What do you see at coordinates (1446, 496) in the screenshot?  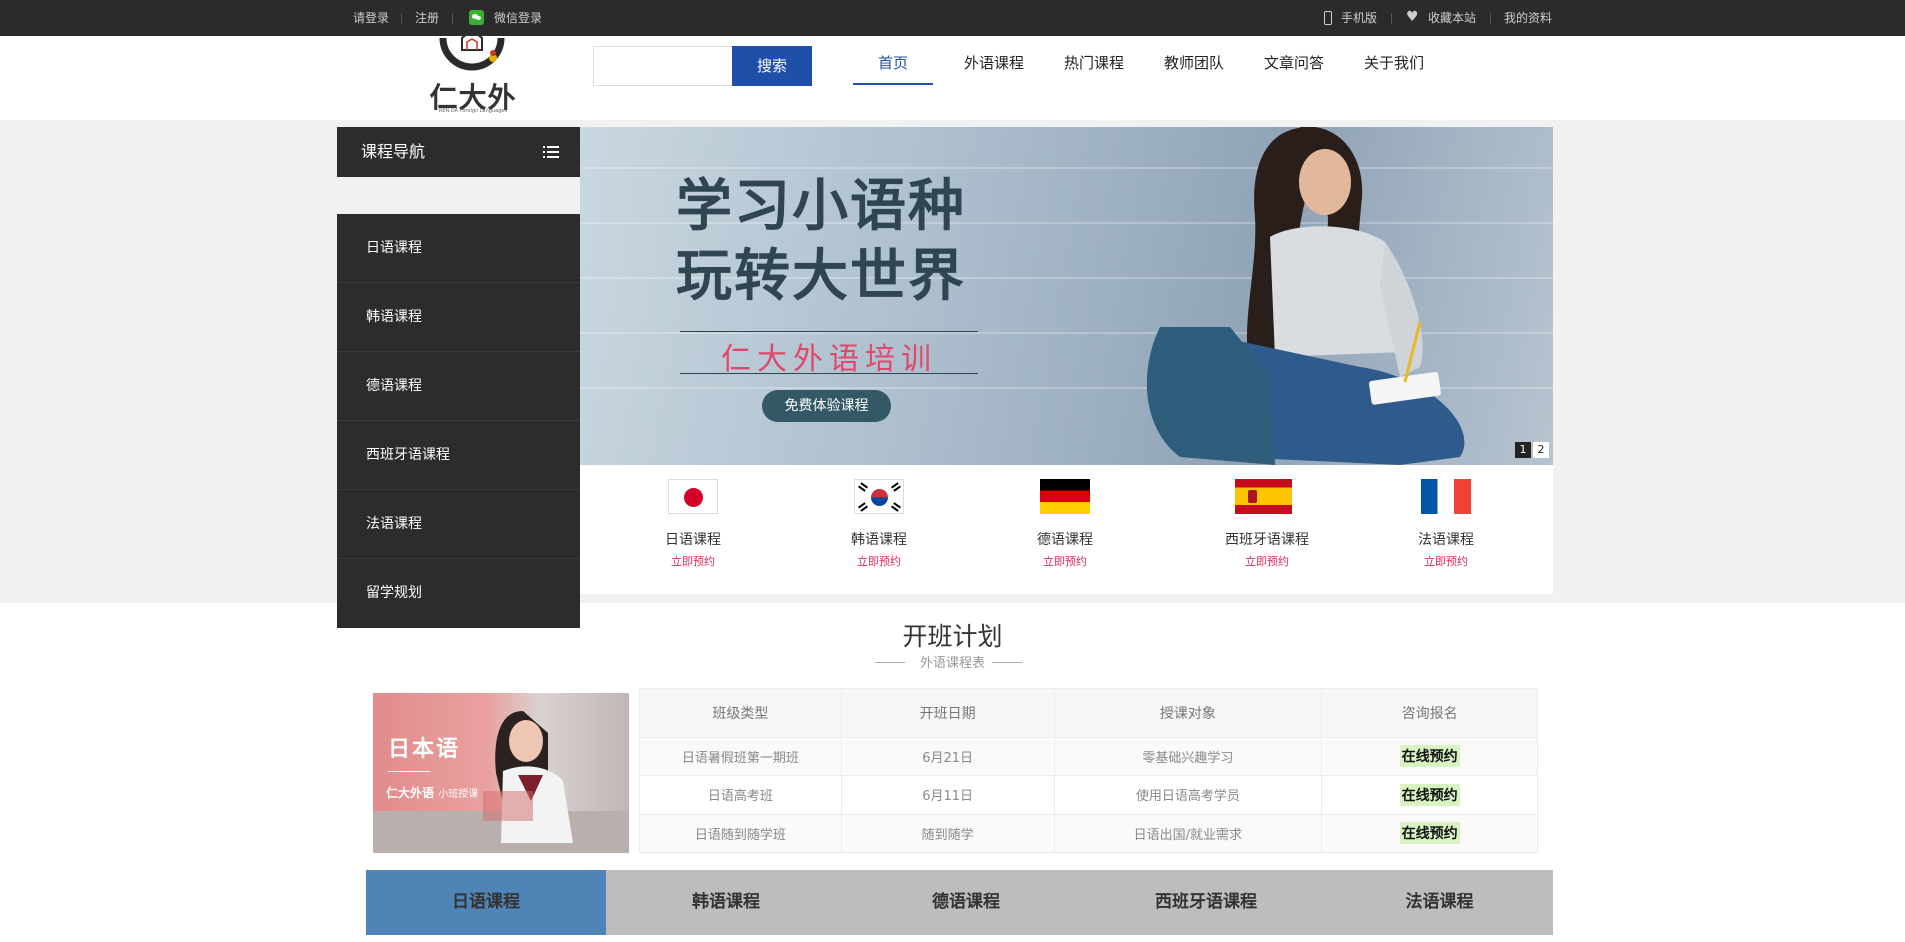 I see `france-flag-icon` at bounding box center [1446, 496].